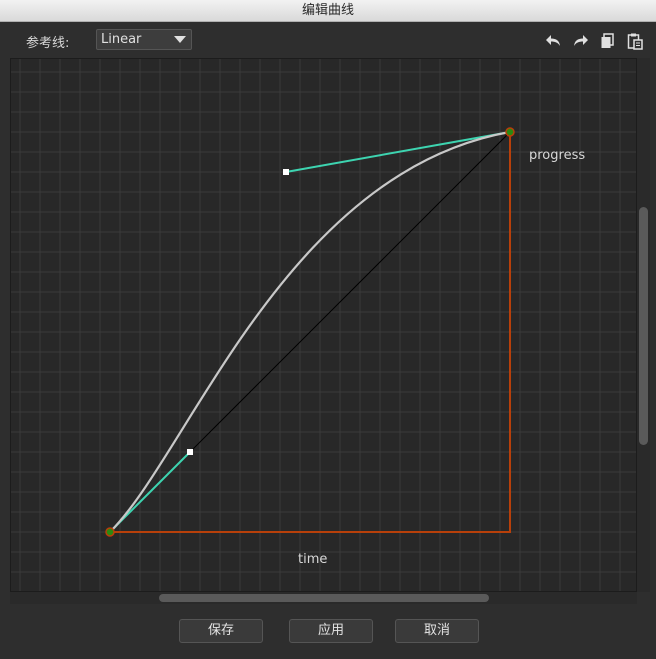  I want to click on save-button: 保存, so click(221, 631).